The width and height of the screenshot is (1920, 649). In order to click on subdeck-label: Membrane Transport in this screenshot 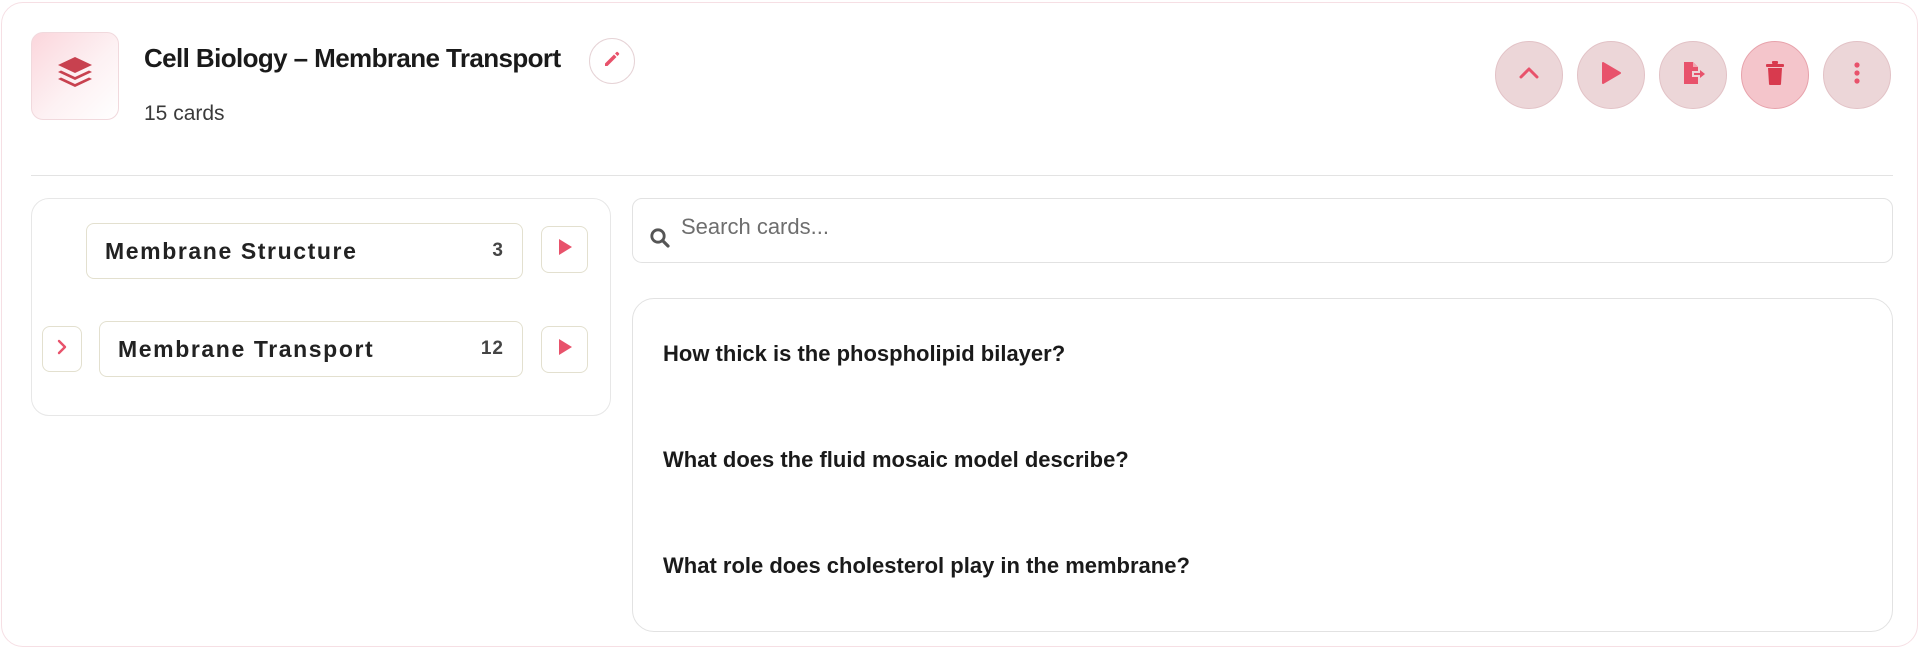, I will do `click(246, 348)`.